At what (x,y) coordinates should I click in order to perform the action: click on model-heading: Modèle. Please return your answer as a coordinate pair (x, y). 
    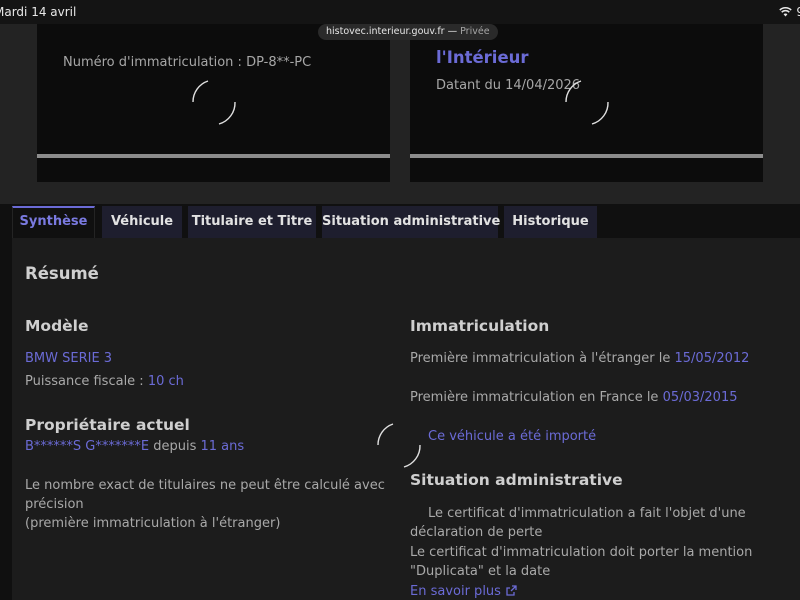
    Looking at the image, I should click on (57, 326).